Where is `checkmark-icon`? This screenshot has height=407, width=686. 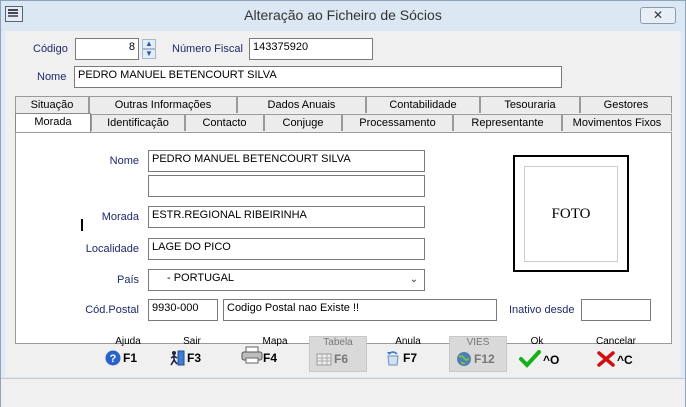
checkmark-icon is located at coordinates (530, 359).